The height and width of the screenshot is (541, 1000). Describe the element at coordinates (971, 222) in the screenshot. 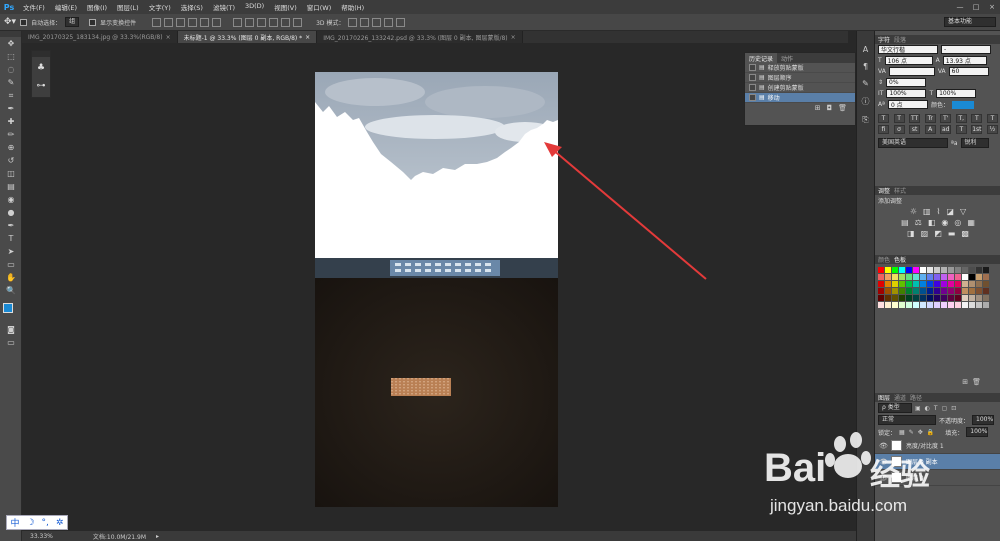

I see `color-lookup-icon: ▦` at that location.